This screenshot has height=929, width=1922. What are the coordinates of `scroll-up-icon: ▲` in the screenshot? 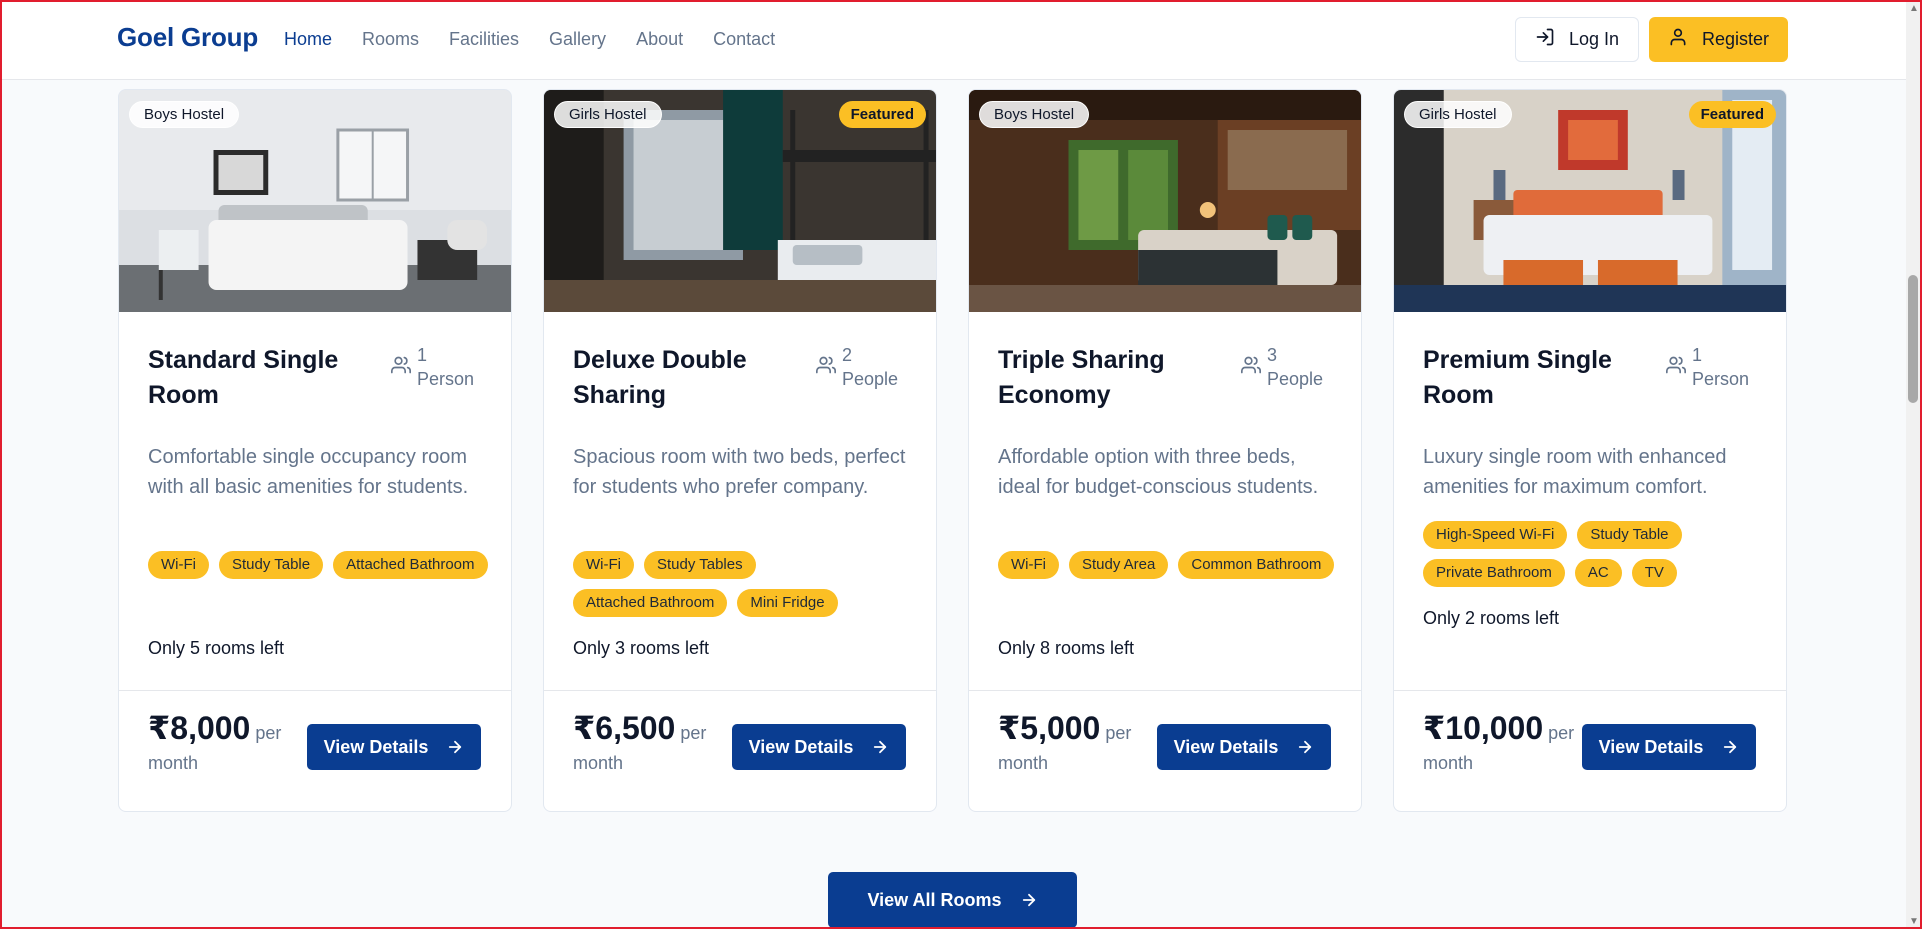 It's located at (1914, 8).